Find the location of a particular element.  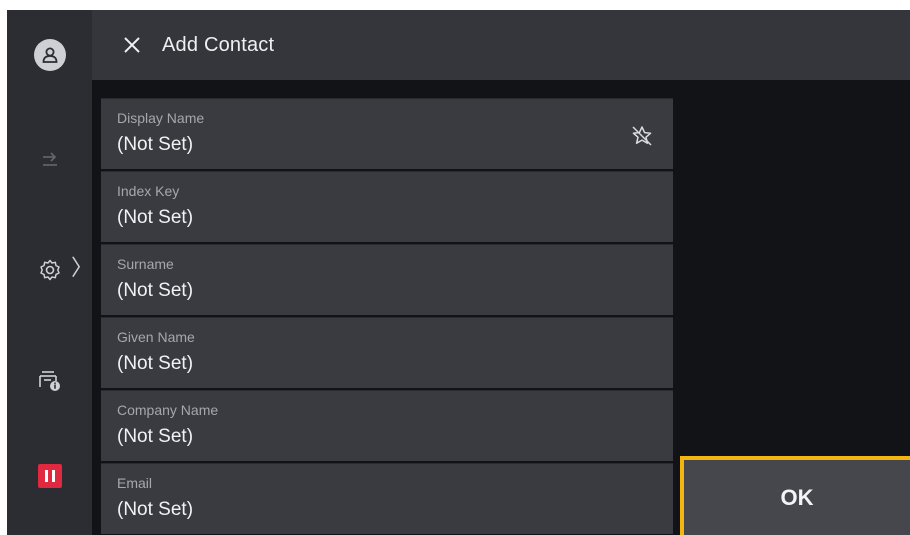

header-bar: Add Contact is located at coordinates (501, 45).